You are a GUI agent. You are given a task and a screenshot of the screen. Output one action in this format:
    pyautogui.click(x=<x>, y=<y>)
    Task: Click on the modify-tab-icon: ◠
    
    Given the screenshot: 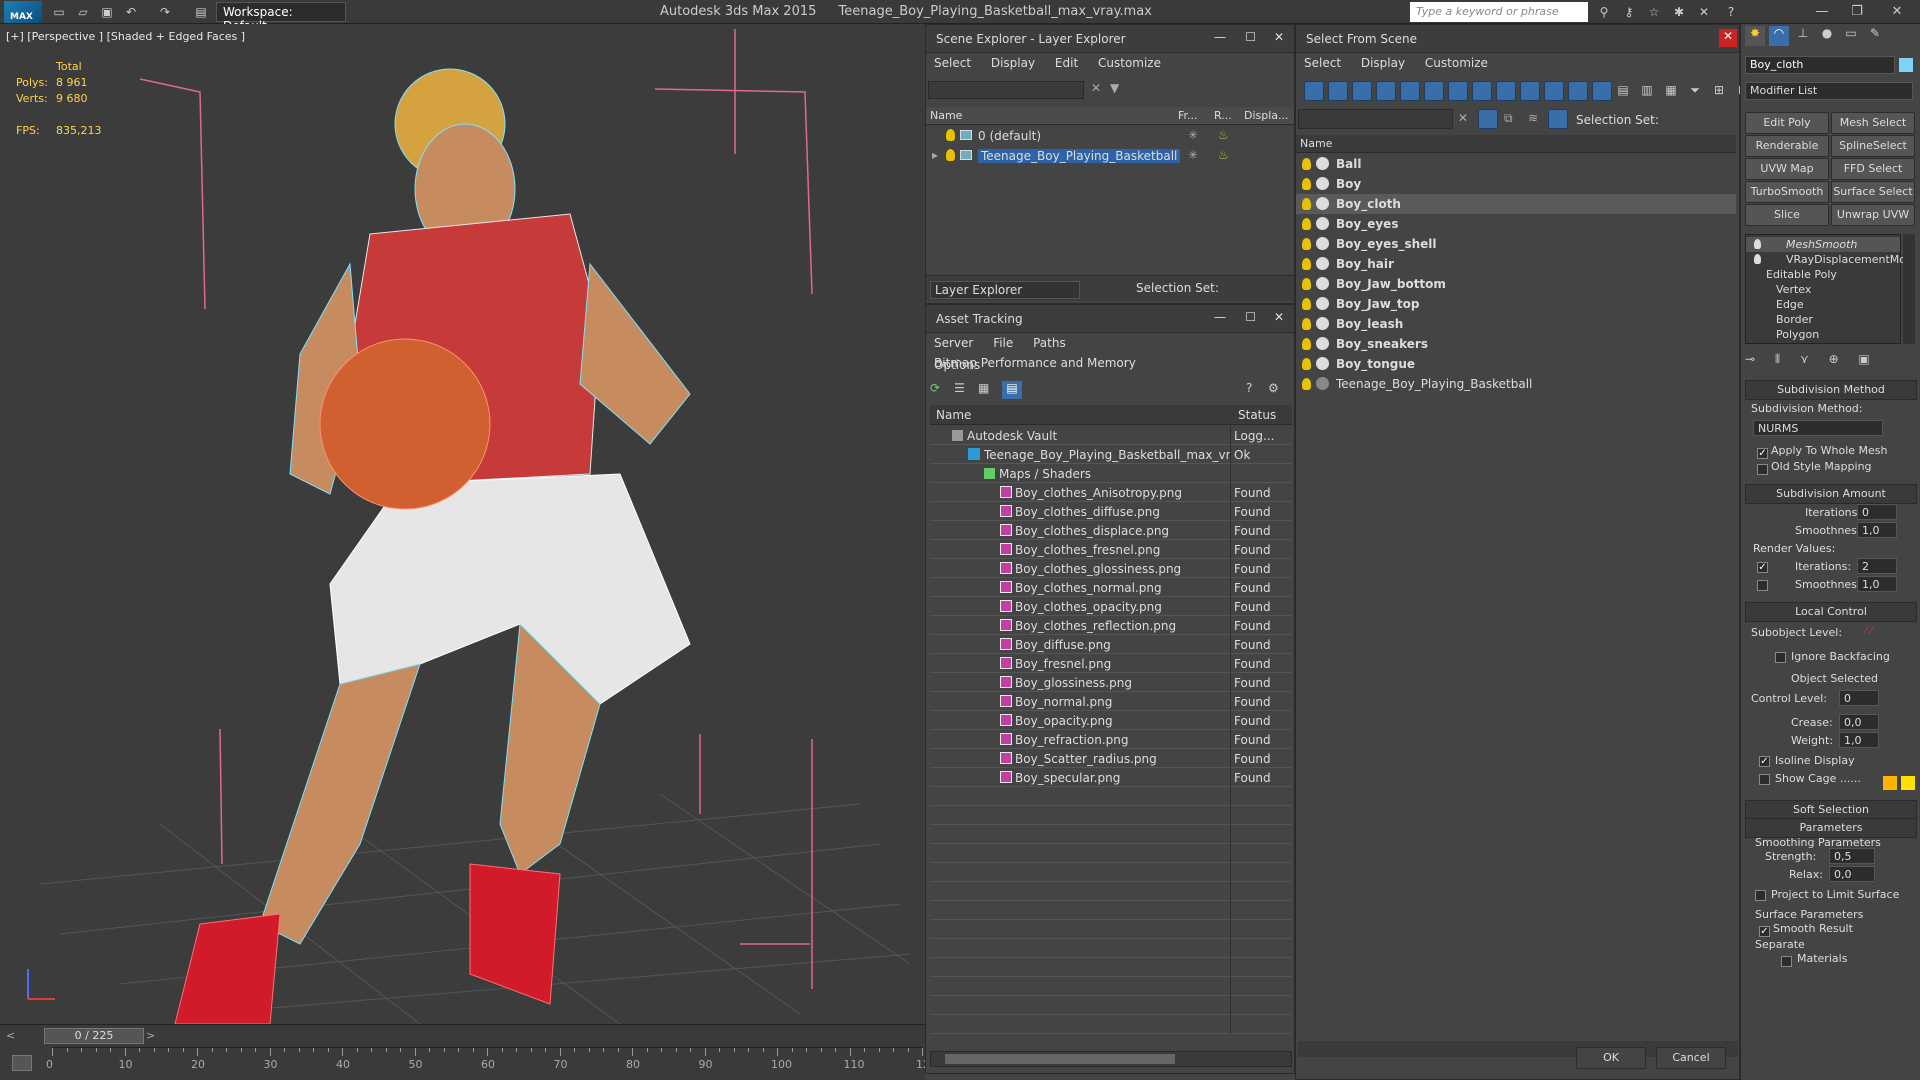 What is the action you would take?
    pyautogui.click(x=1779, y=36)
    